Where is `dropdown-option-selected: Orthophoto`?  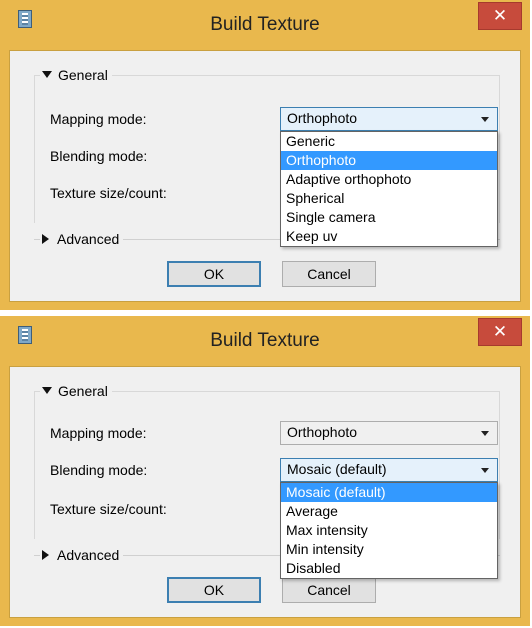
dropdown-option-selected: Orthophoto is located at coordinates (389, 160).